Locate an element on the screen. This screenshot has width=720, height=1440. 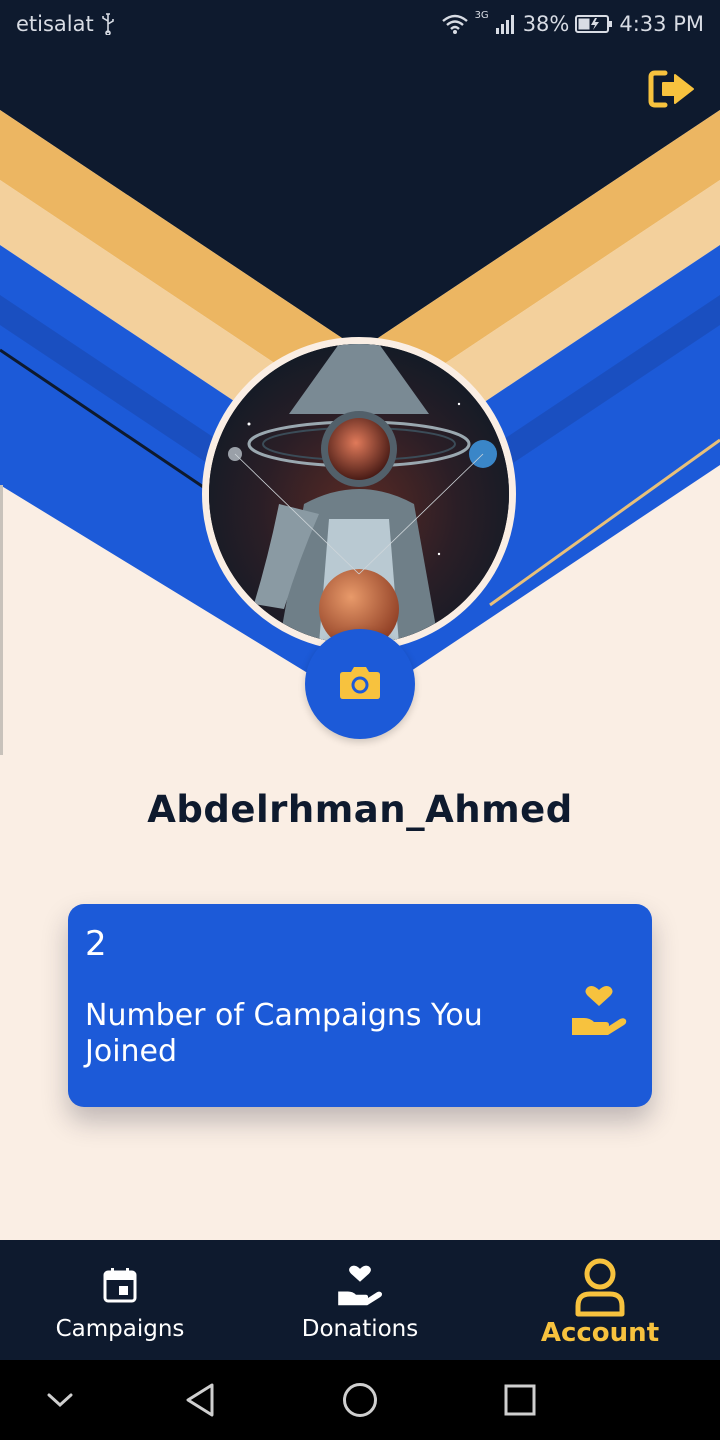
nav-item-account: Account is located at coordinates (600, 1300).